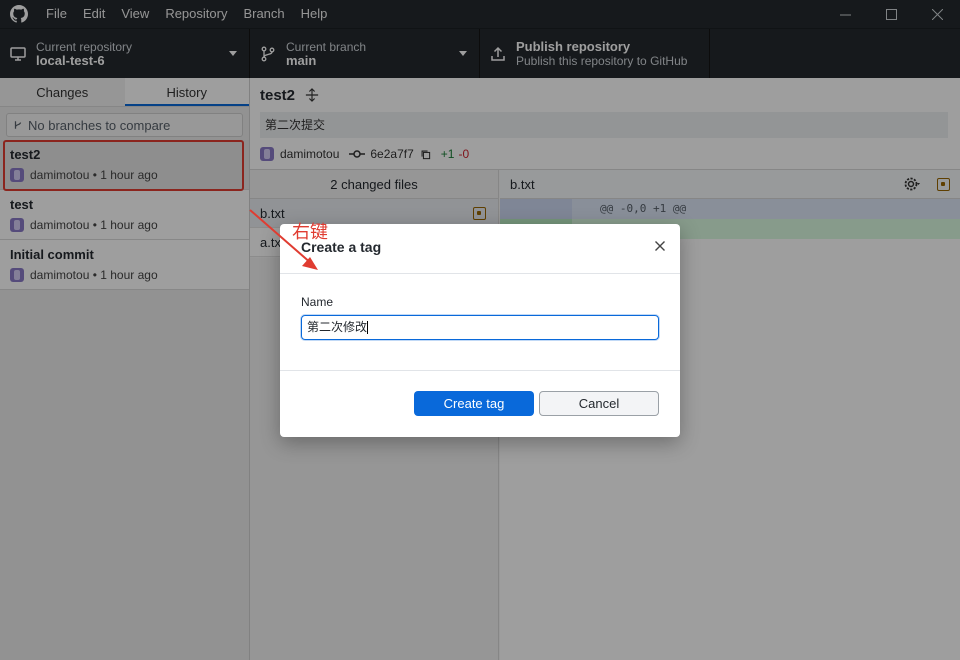  I want to click on tag-name-value: 第二次修改, so click(337, 327).